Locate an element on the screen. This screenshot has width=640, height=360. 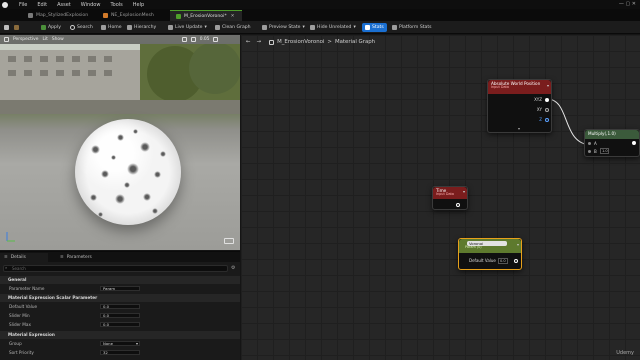
section-general: General is located at coordinates (120, 280).